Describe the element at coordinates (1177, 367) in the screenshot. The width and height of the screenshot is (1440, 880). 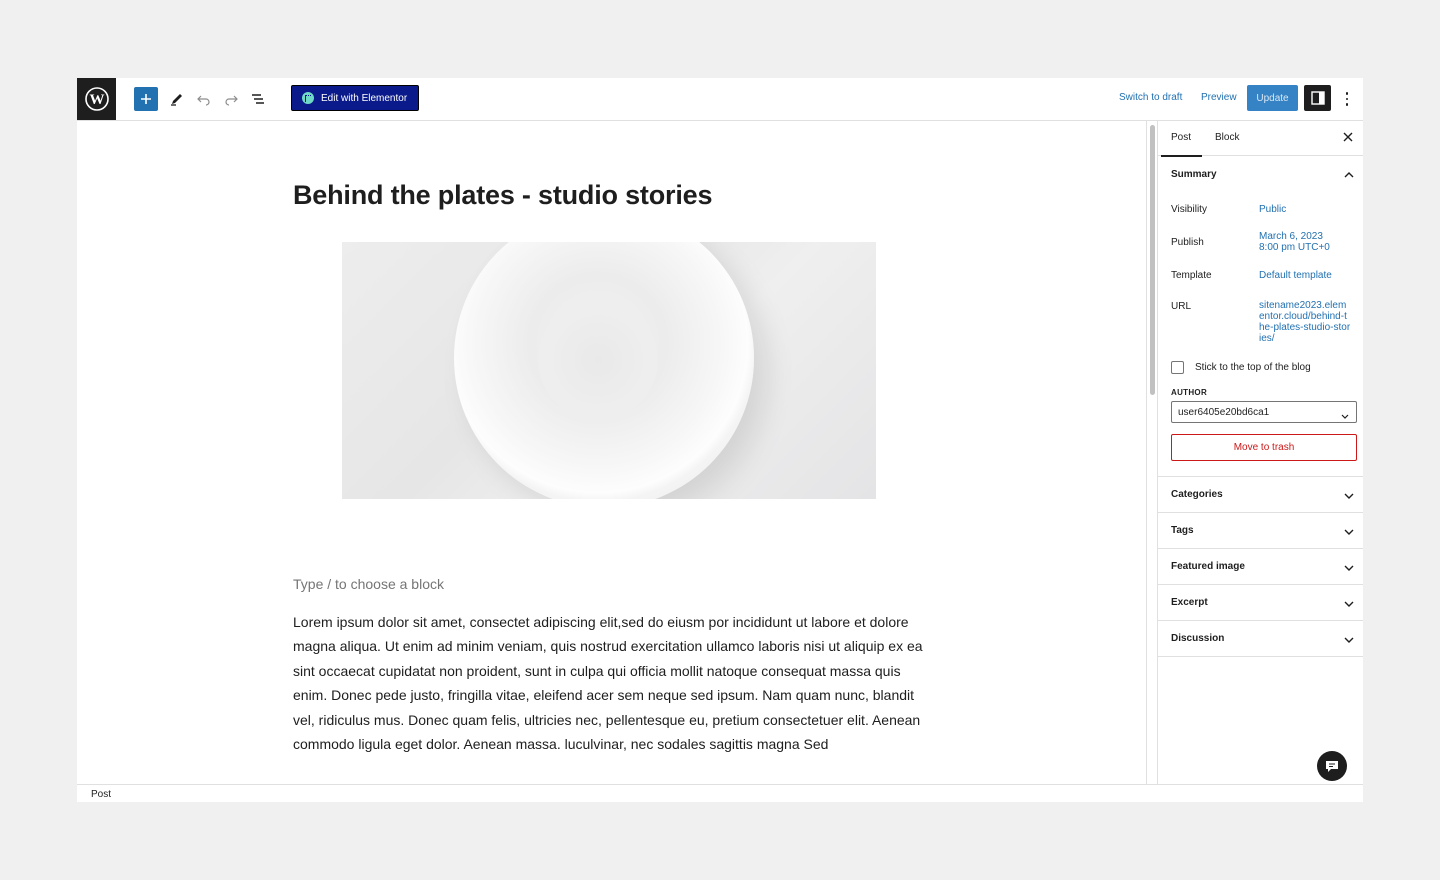
I see `sticky-checkbox` at that location.